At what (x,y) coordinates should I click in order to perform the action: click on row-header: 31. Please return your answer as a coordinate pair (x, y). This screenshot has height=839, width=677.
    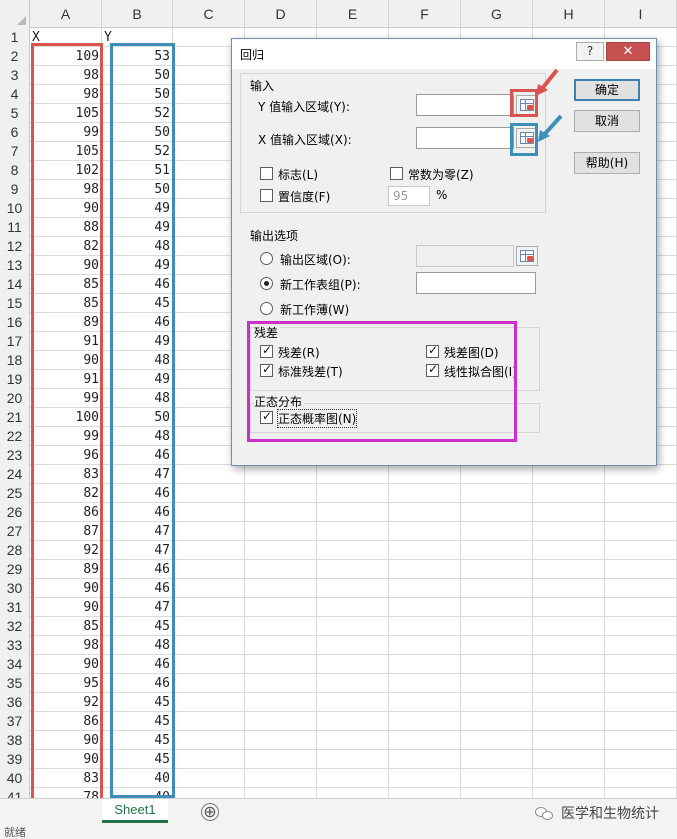
    Looking at the image, I should click on (15, 607).